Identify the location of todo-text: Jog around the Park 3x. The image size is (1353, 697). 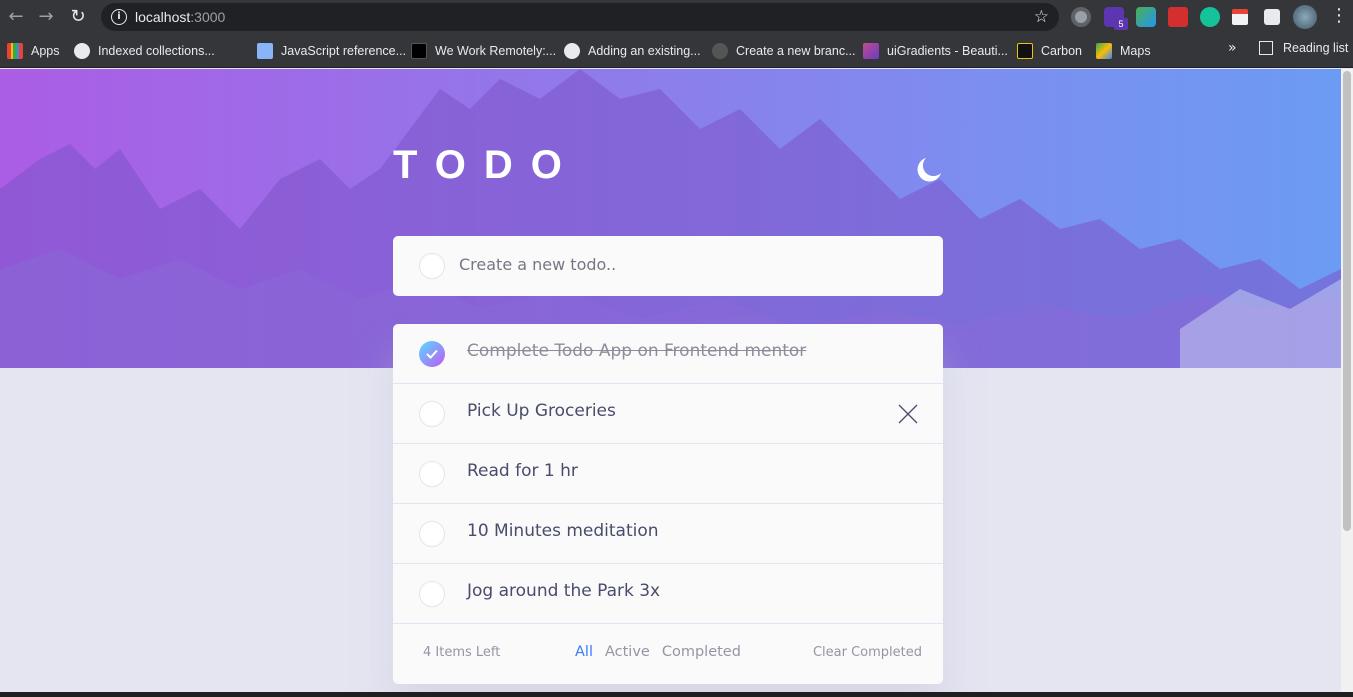
(564, 591).